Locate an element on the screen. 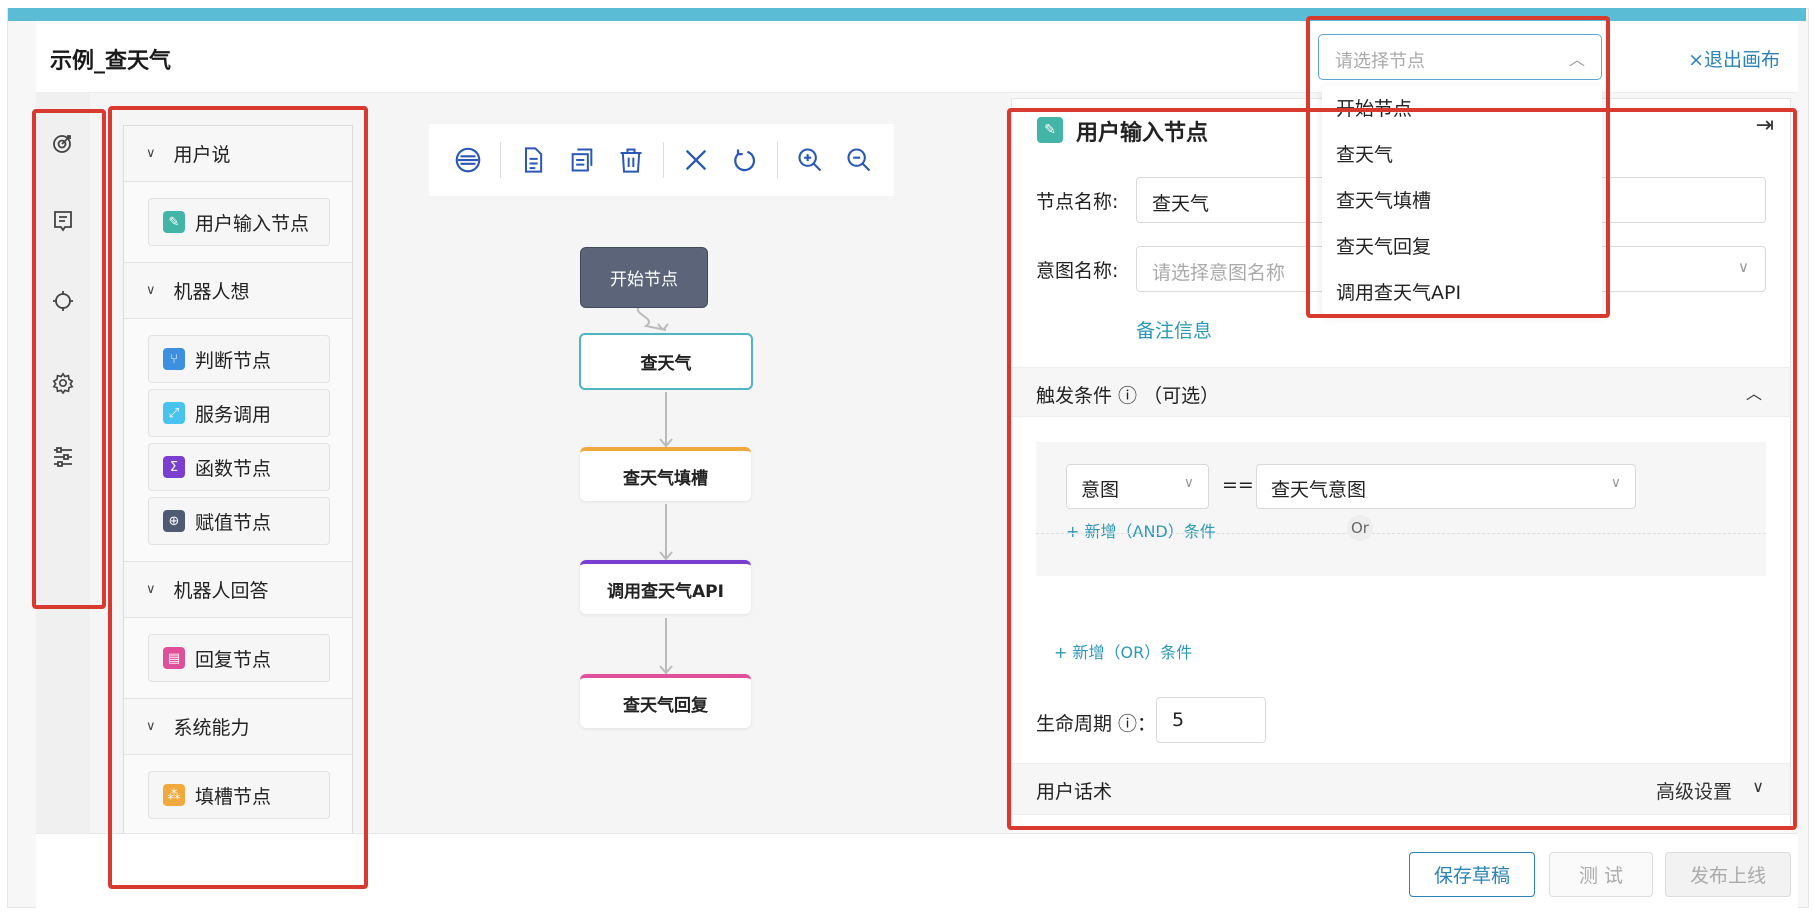 This screenshot has height=914, width=1814. dropdown-option: 查天气 is located at coordinates (1462, 155).